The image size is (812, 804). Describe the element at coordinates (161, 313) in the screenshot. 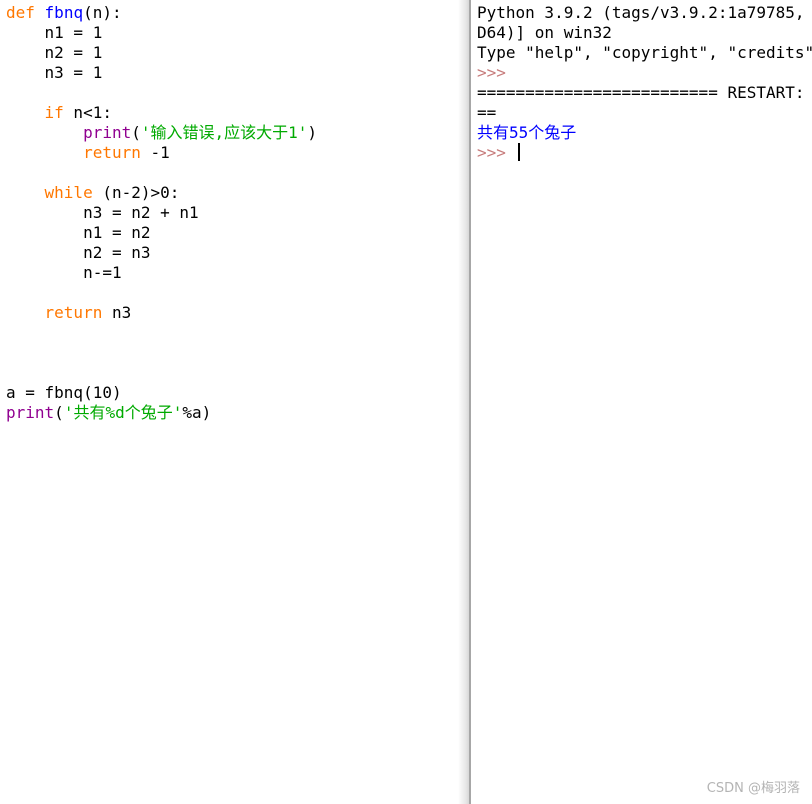

I see `editor-code-line: return n3` at that location.